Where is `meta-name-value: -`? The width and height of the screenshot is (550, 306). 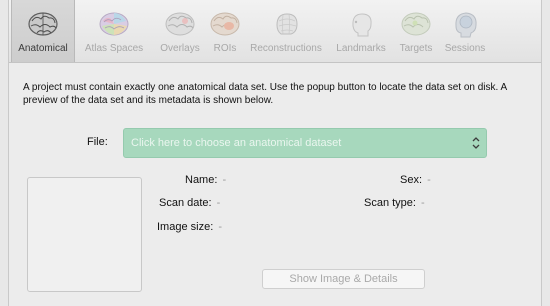
meta-name-value: - is located at coordinates (224, 180).